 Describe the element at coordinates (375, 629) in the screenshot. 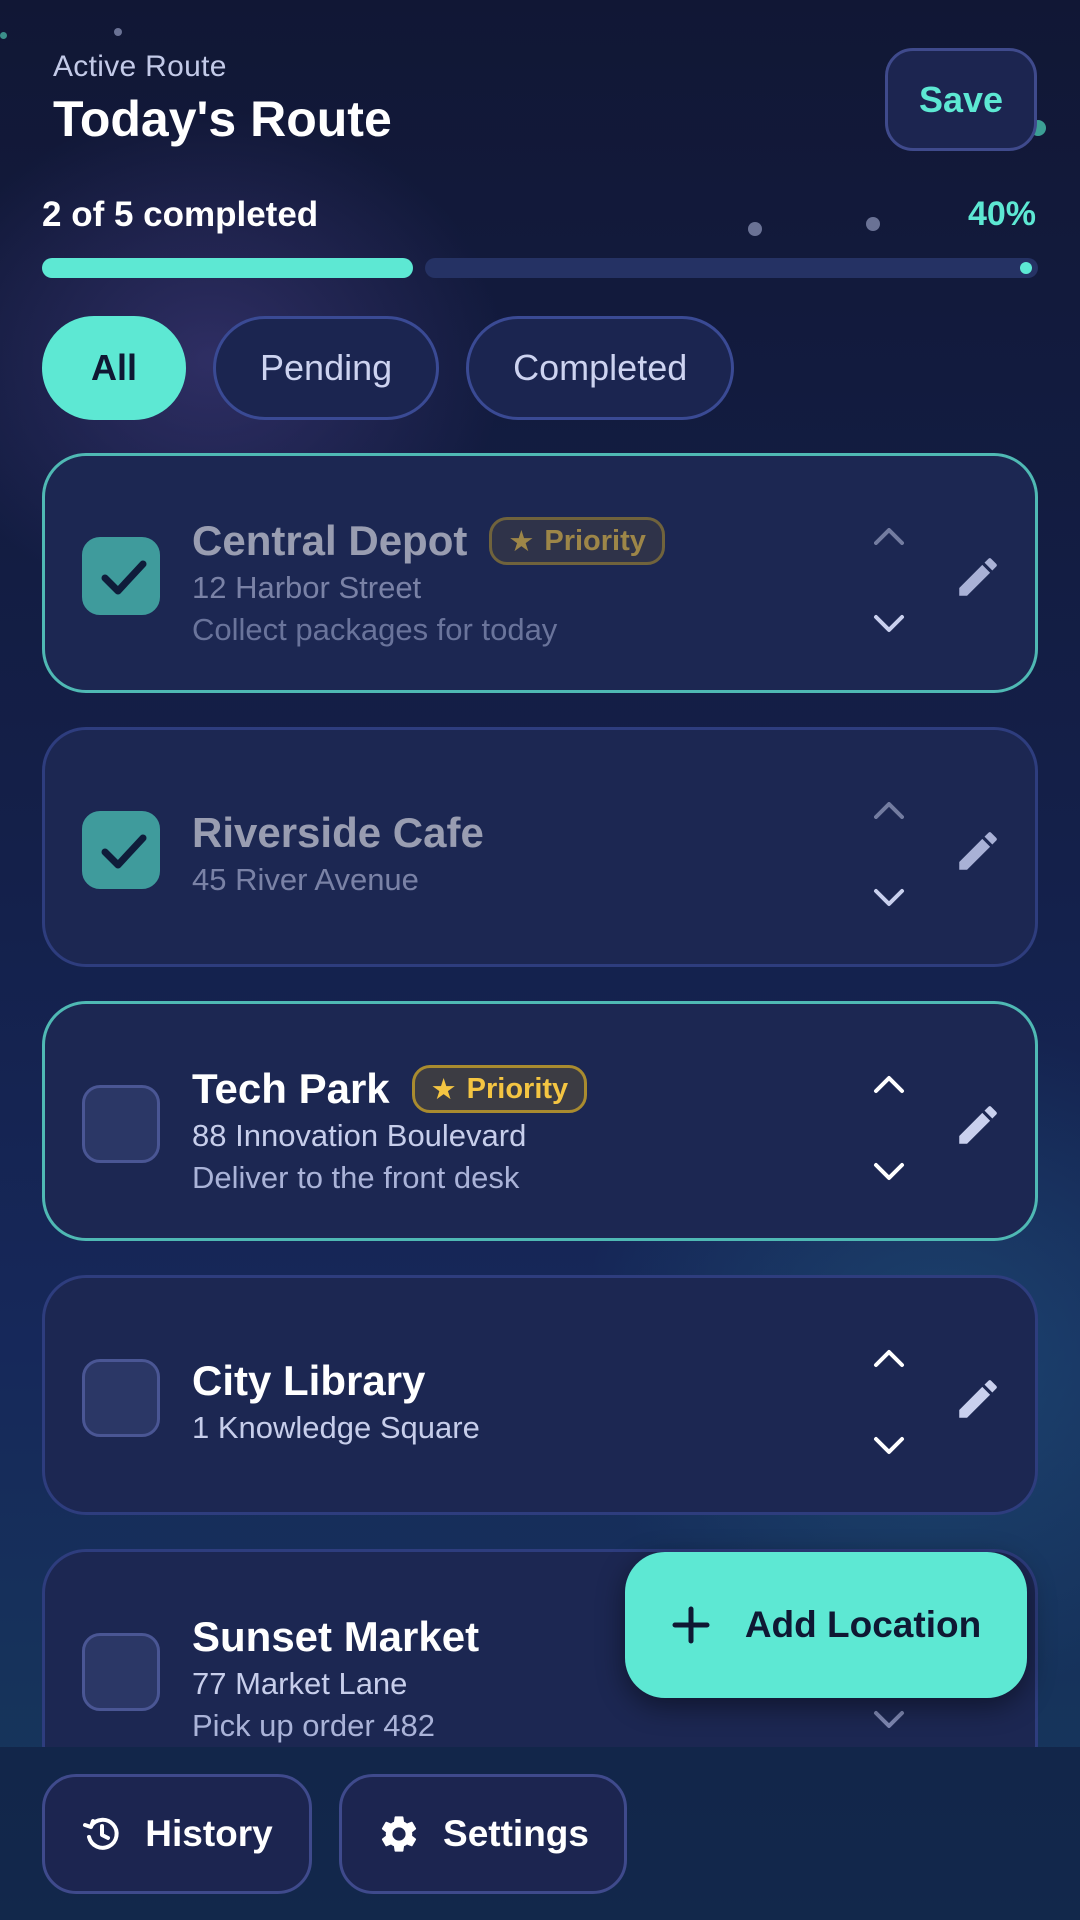

I see `stop-note: Collect packages for today` at that location.